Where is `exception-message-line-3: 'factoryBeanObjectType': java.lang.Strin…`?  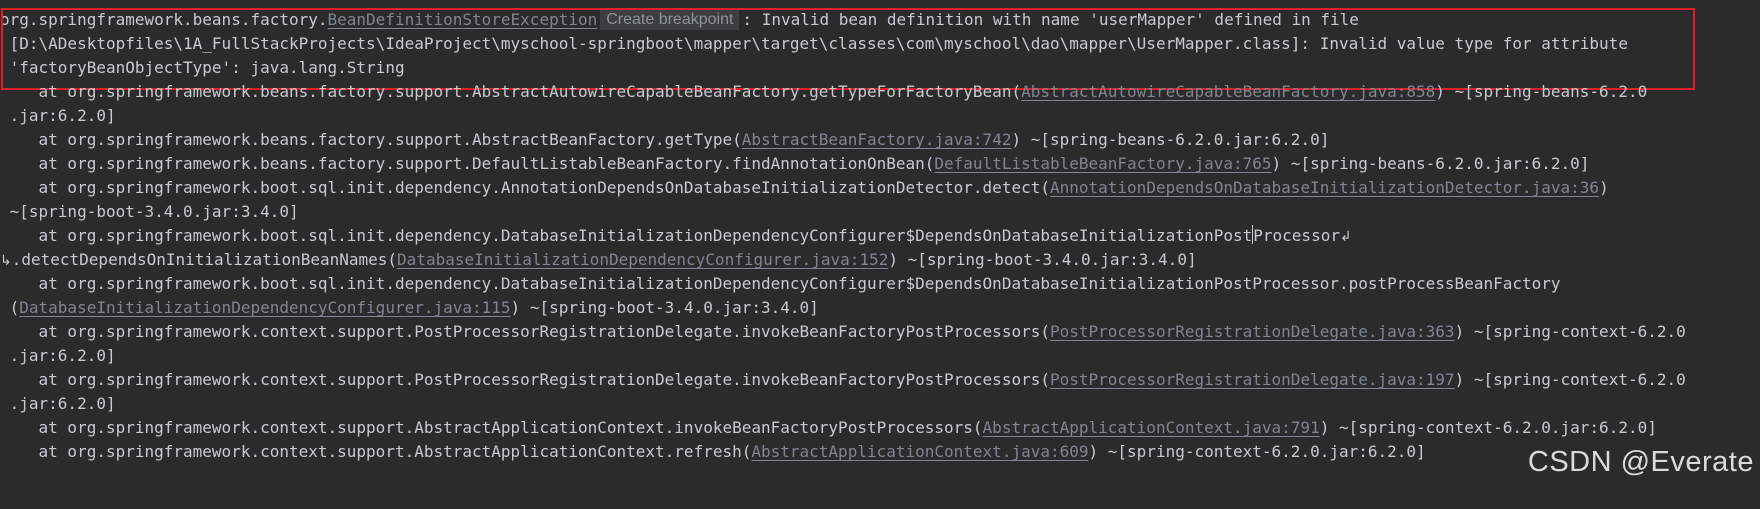 exception-message-line-3: 'factoryBeanObjectType': java.lang.Strin… is located at coordinates (202, 67).